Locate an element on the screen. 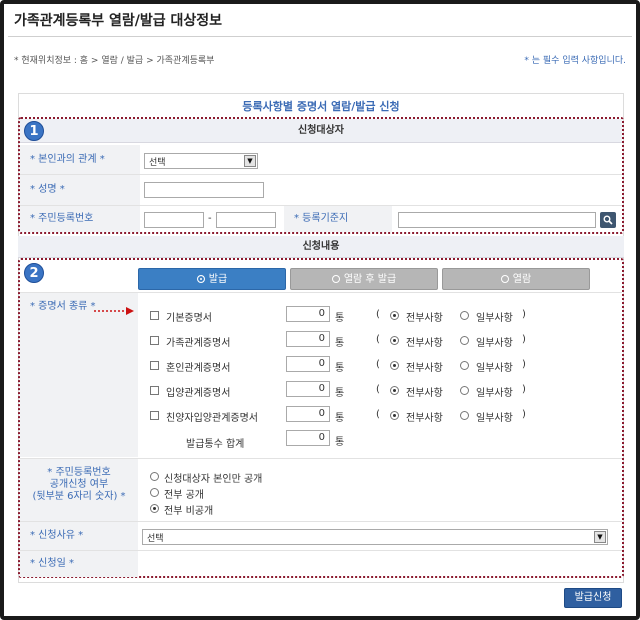 The image size is (640, 620). reg-base-input is located at coordinates (497, 220).